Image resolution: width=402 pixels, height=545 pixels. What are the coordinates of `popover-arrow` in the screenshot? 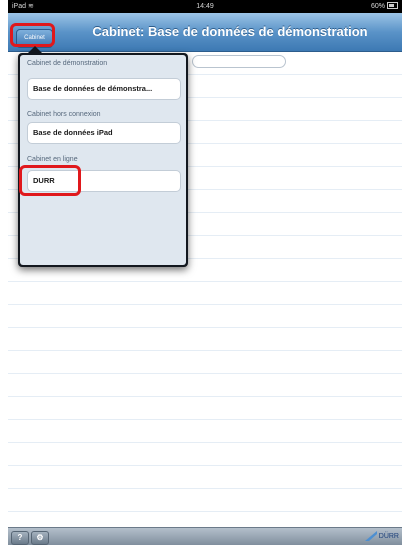 It's located at (35, 49).